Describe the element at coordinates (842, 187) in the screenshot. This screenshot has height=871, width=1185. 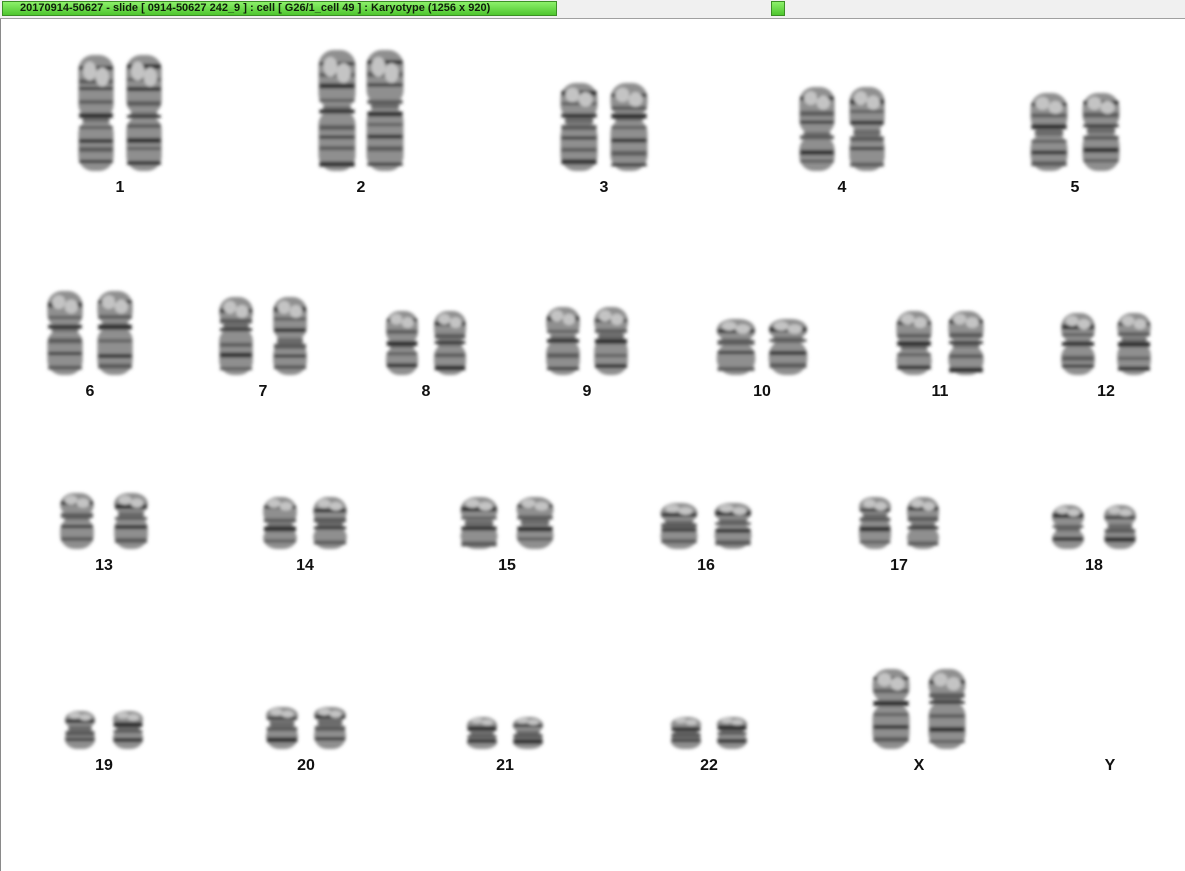
I see `chromosome-label: 4` at that location.